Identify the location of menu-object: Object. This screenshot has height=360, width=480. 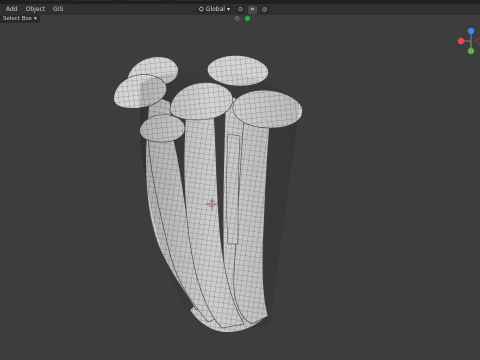
(36, 9).